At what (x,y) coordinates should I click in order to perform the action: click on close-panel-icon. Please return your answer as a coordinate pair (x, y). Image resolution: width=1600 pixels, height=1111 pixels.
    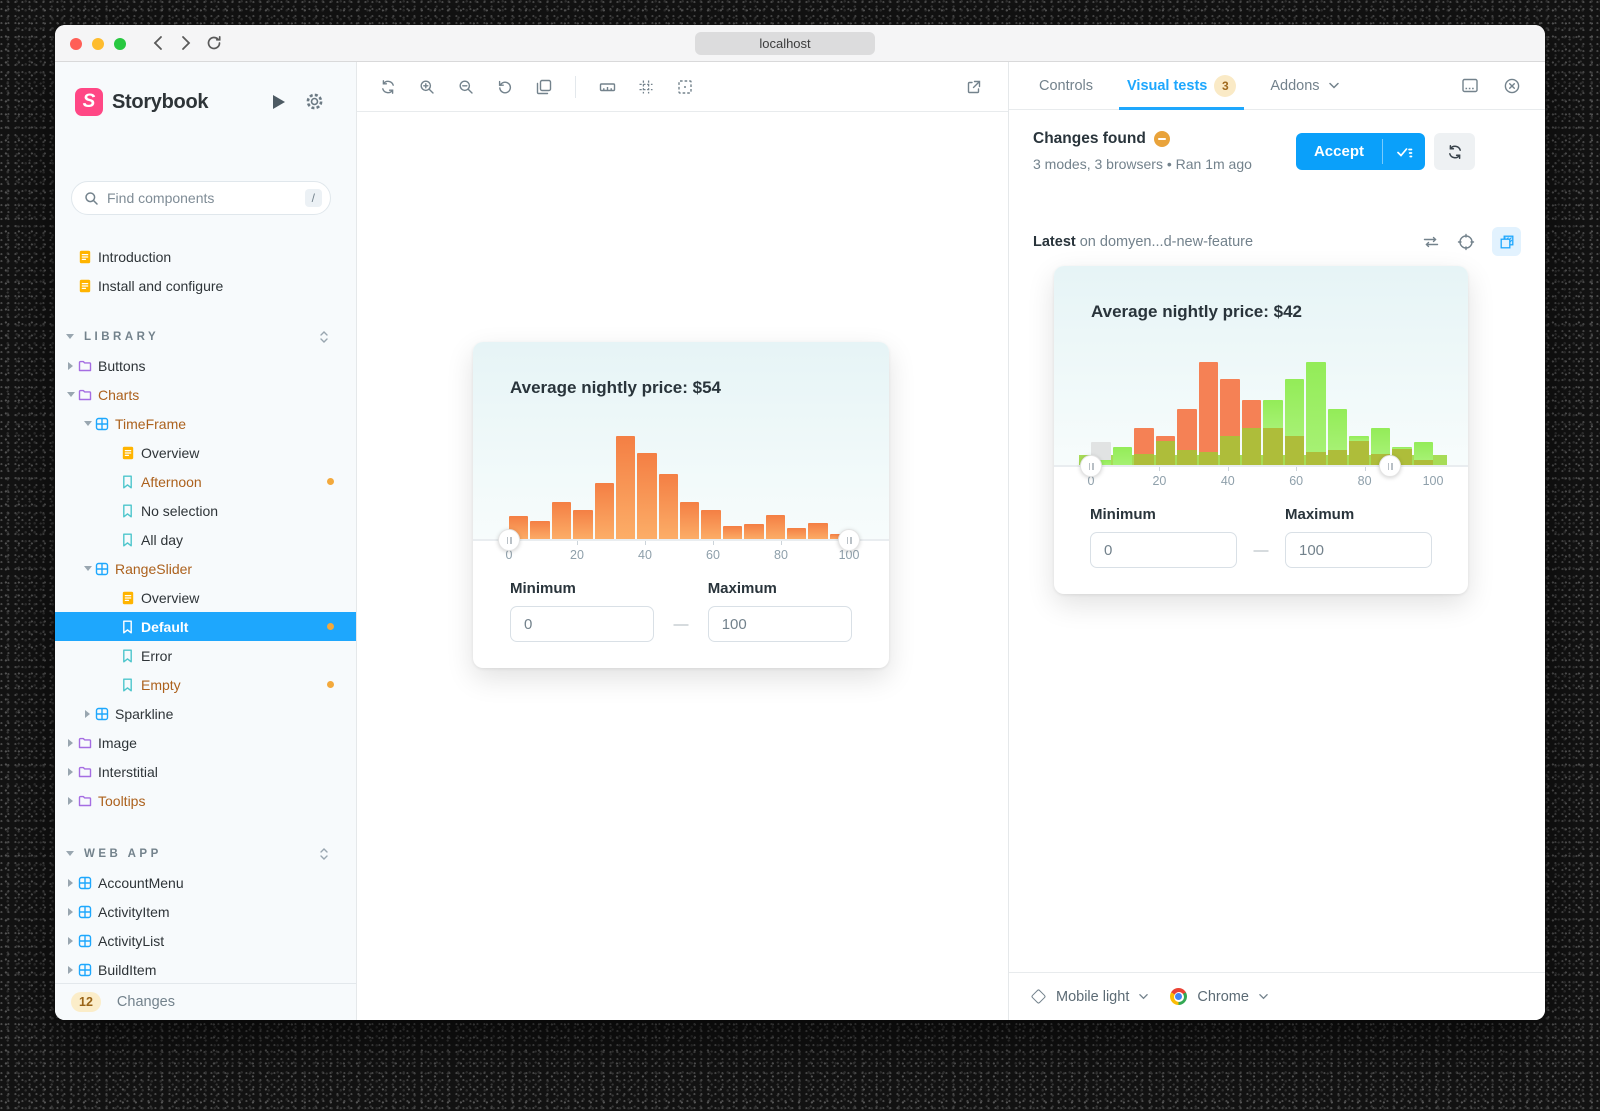
    Looking at the image, I should click on (1512, 86).